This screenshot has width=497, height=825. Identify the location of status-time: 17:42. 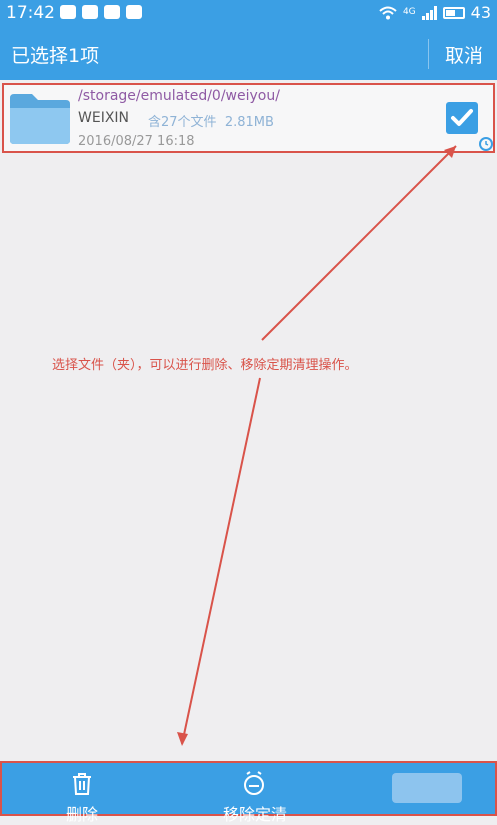
(30, 13).